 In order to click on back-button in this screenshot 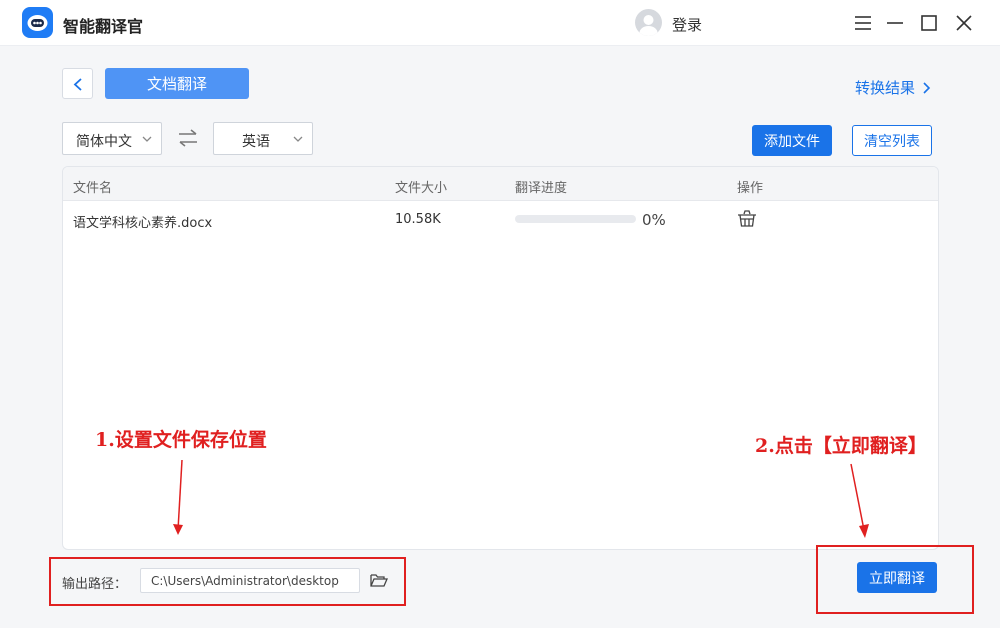, I will do `click(77, 83)`.